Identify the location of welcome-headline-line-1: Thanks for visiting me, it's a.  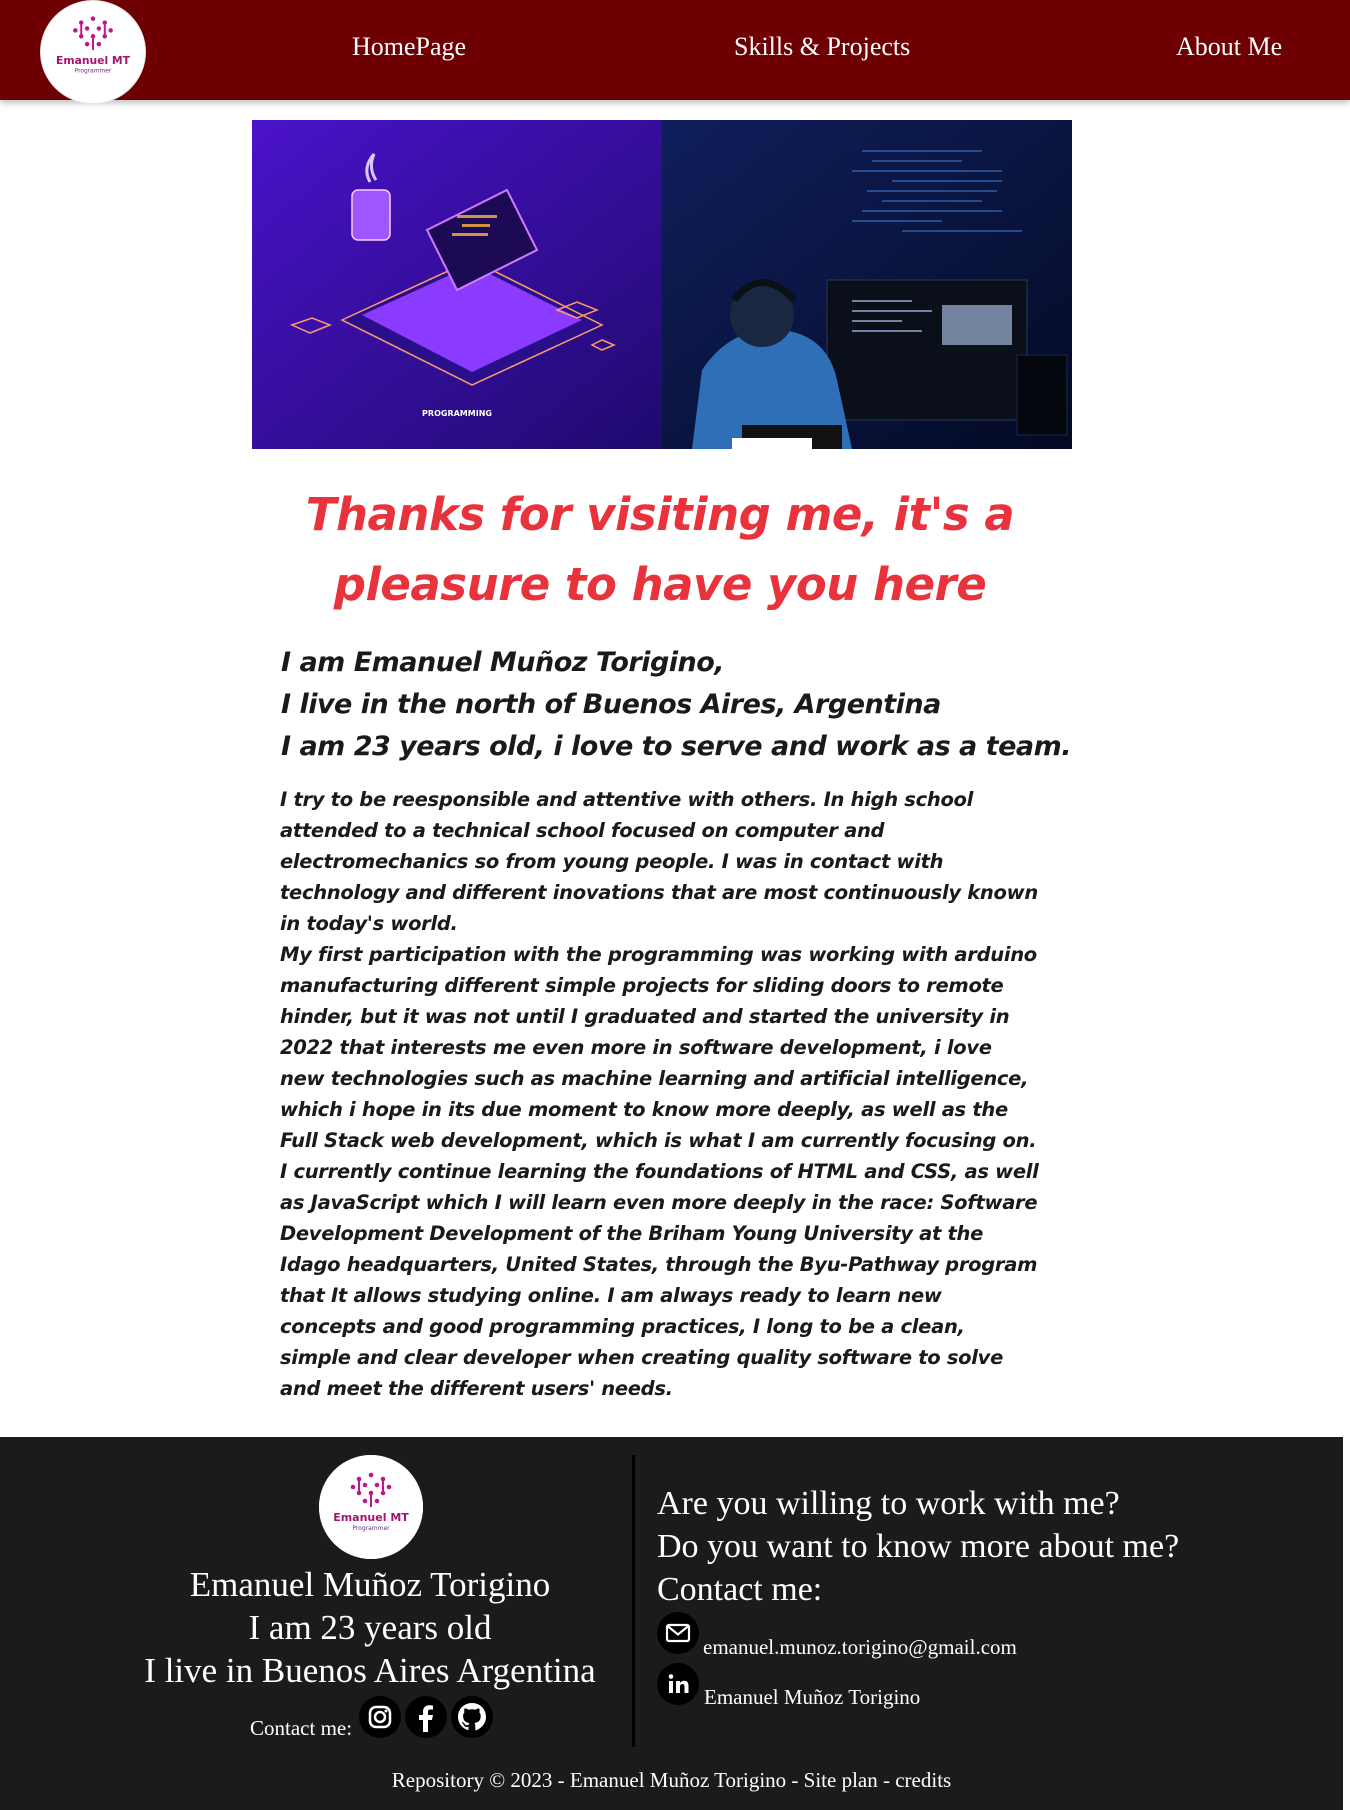
(660, 514).